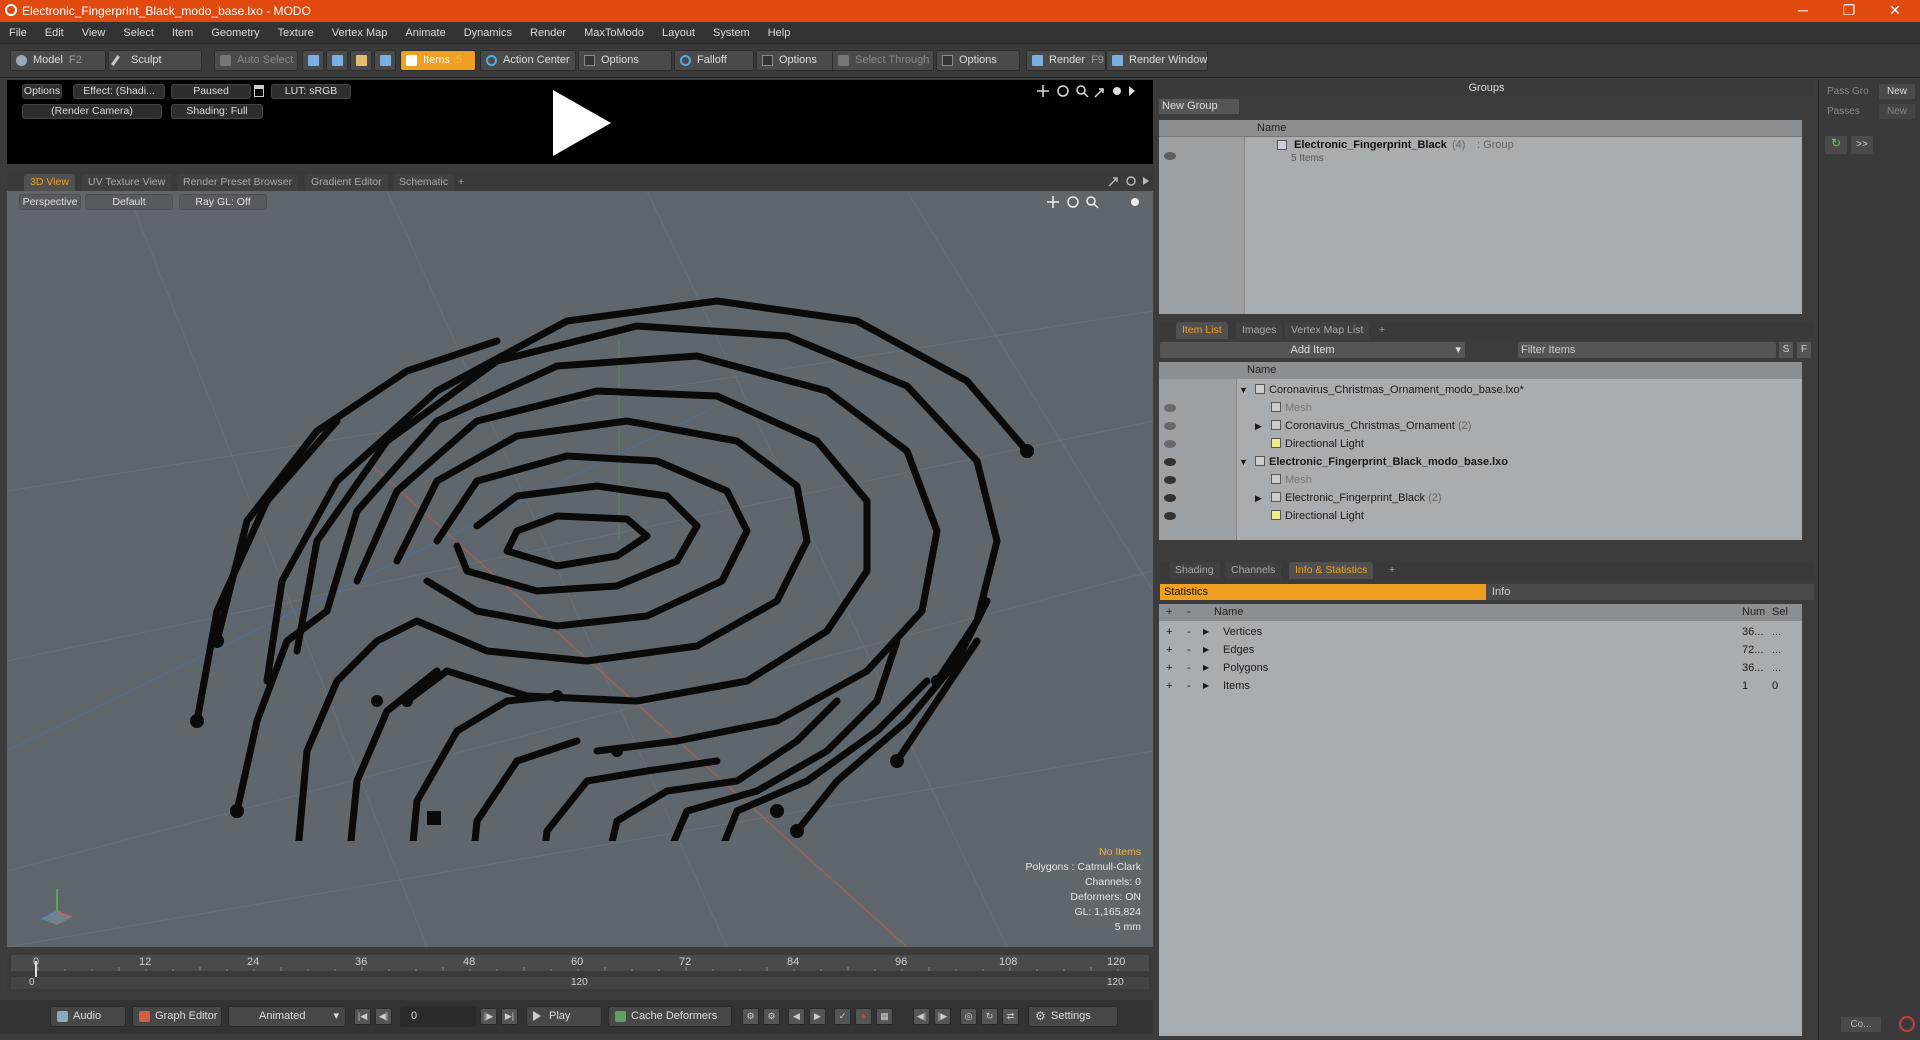  I want to click on filter-items-input: Filter Items, so click(1647, 350).